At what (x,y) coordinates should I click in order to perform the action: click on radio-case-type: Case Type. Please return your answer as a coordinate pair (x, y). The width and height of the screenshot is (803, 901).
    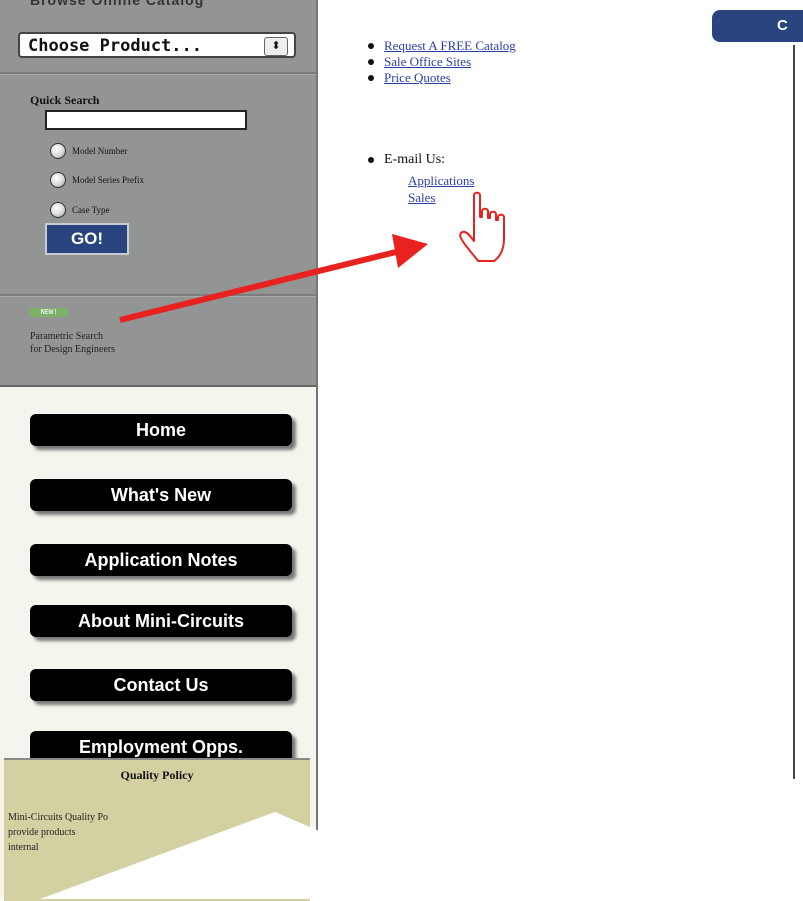
    Looking at the image, I should click on (79, 210).